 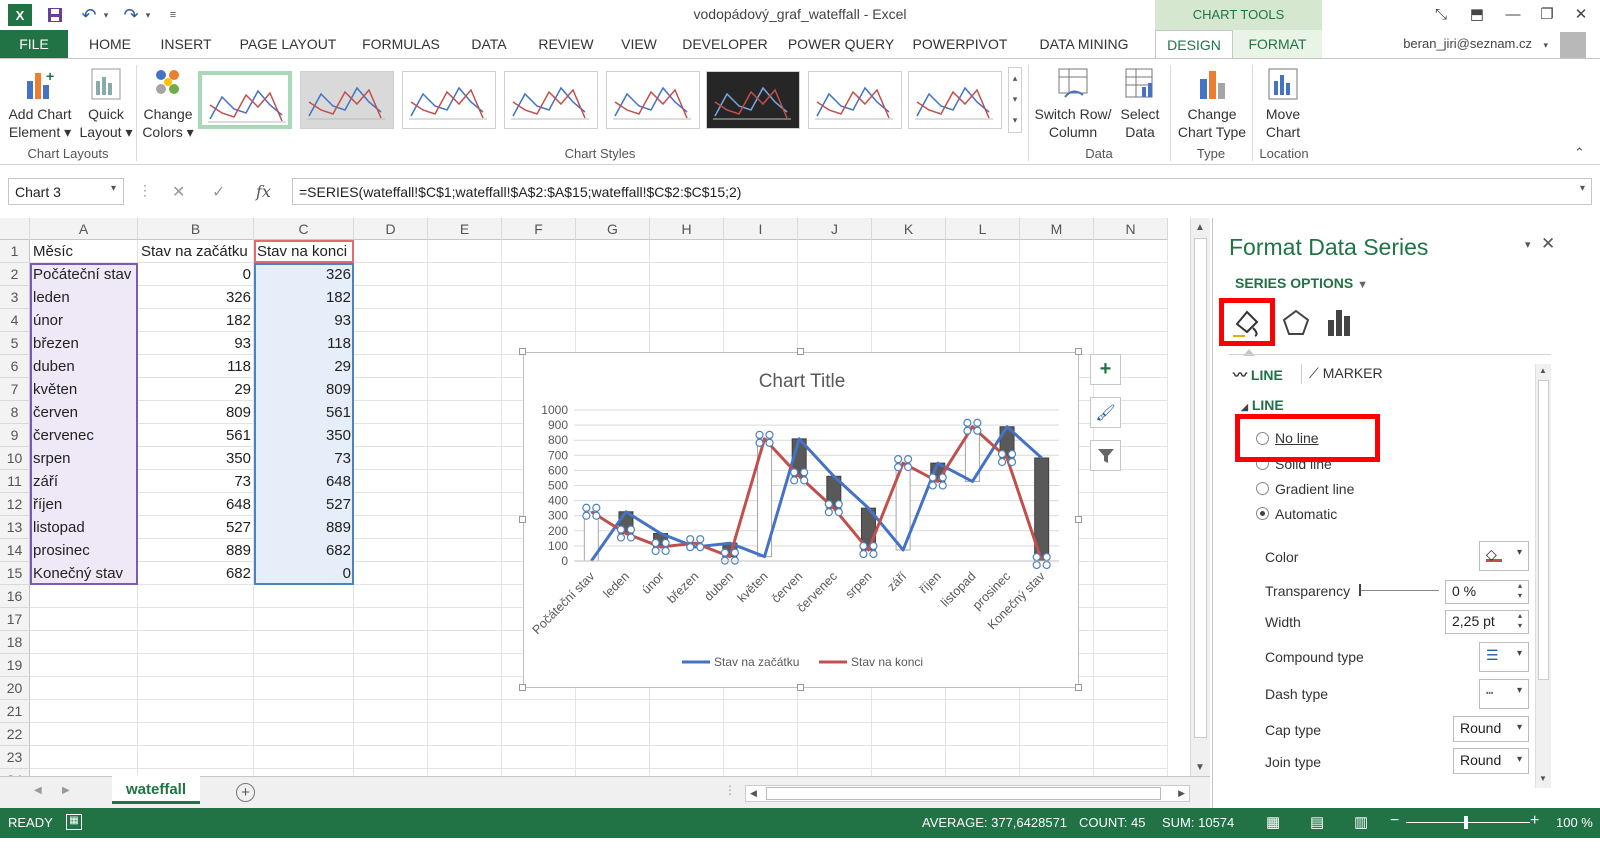 What do you see at coordinates (566, 44) in the screenshot?
I see `tab-review: REVIEW` at bounding box center [566, 44].